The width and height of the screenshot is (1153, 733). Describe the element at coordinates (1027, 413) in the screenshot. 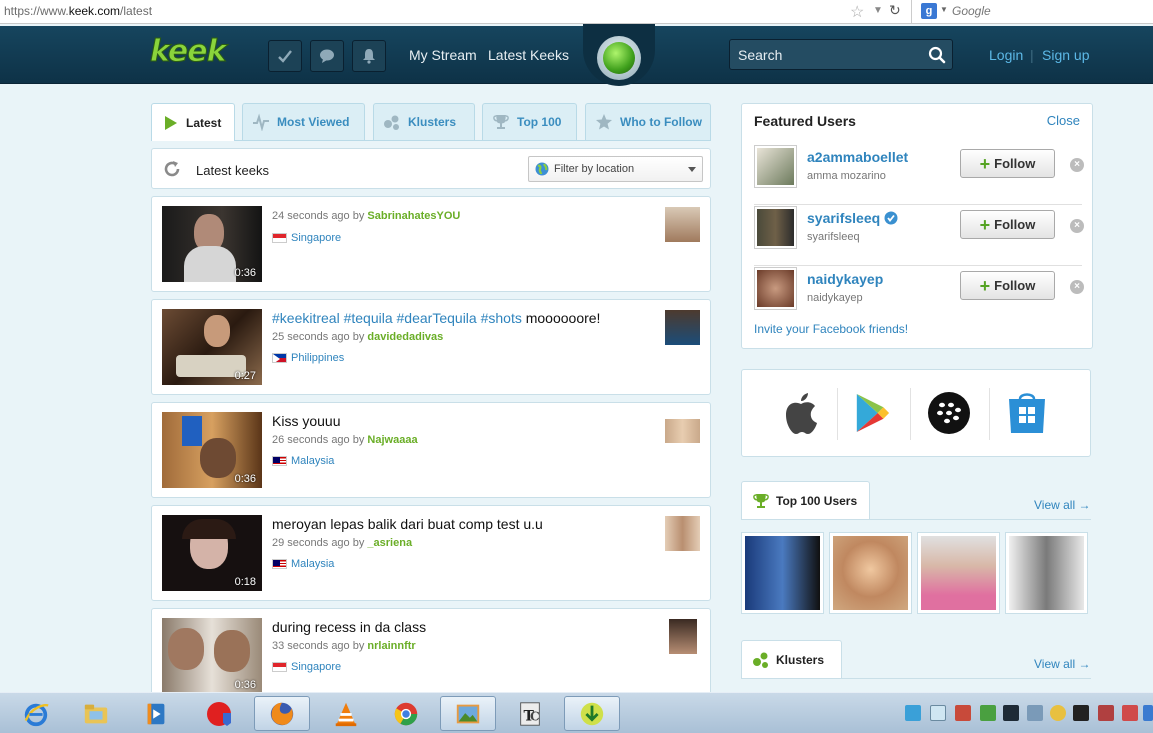

I see `windows-store-icon` at that location.